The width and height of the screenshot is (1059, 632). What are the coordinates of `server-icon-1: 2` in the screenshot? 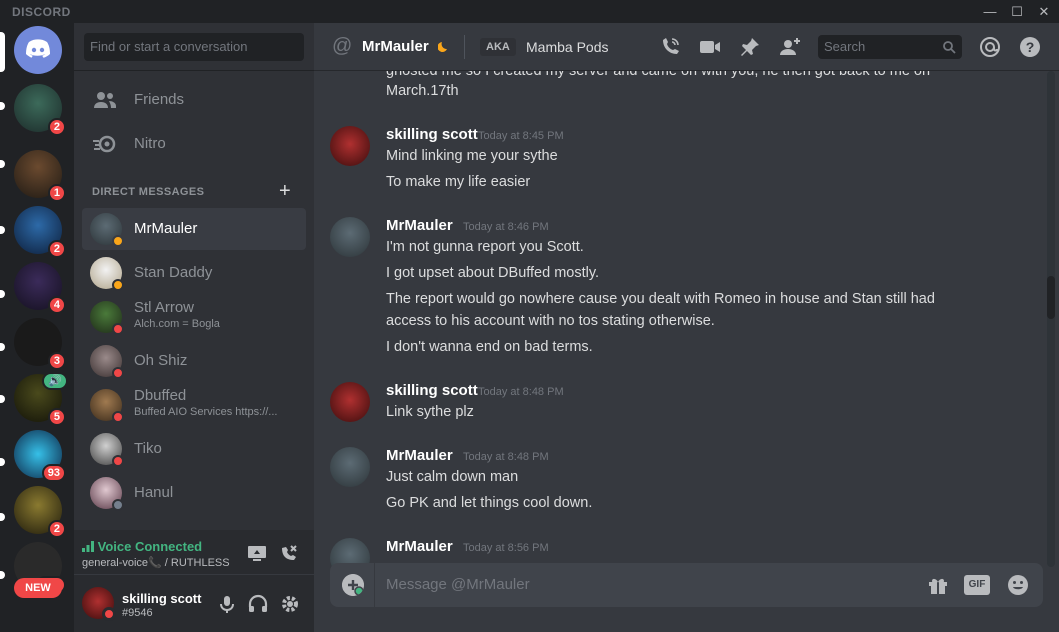 It's located at (40, 110).